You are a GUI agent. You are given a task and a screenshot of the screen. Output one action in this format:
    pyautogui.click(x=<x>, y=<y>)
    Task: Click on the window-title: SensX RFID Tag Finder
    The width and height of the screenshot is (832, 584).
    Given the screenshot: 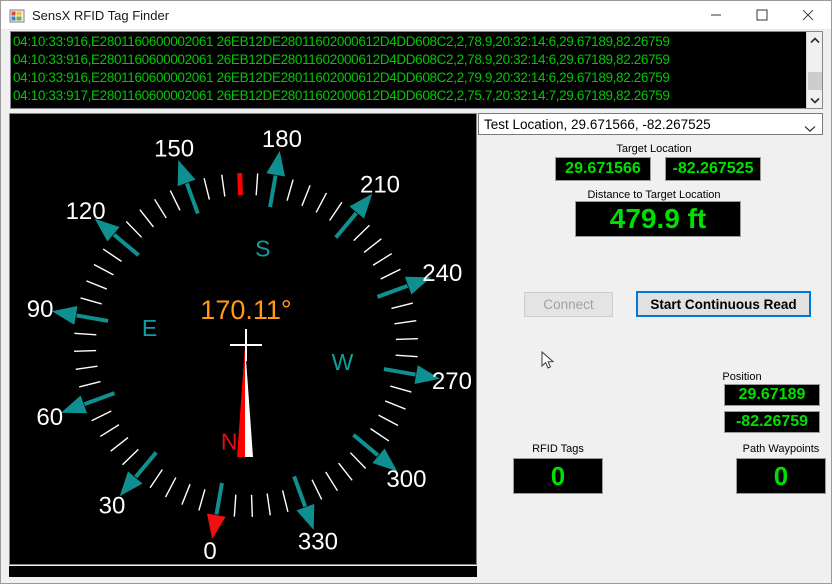 What is the action you would take?
    pyautogui.click(x=101, y=15)
    